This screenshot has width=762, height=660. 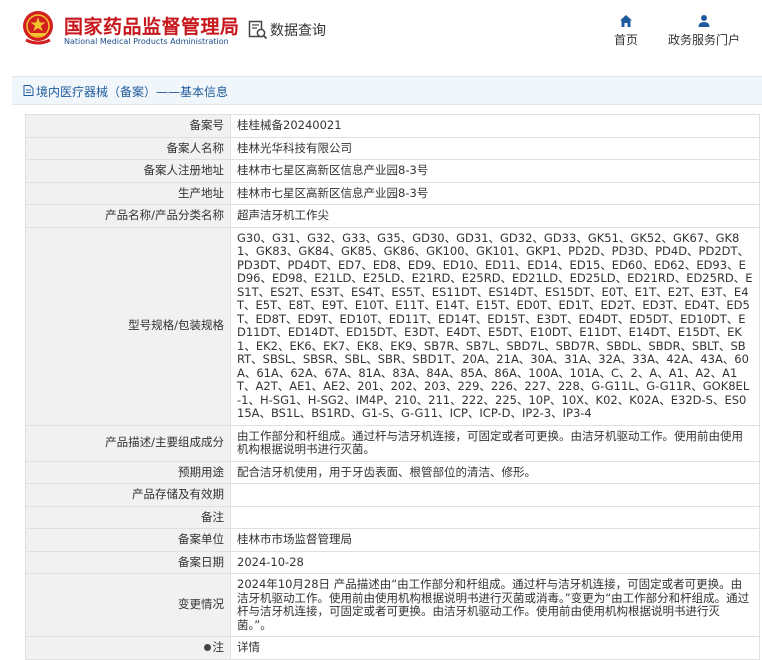 I want to click on field-value-storage, so click(x=495, y=495).